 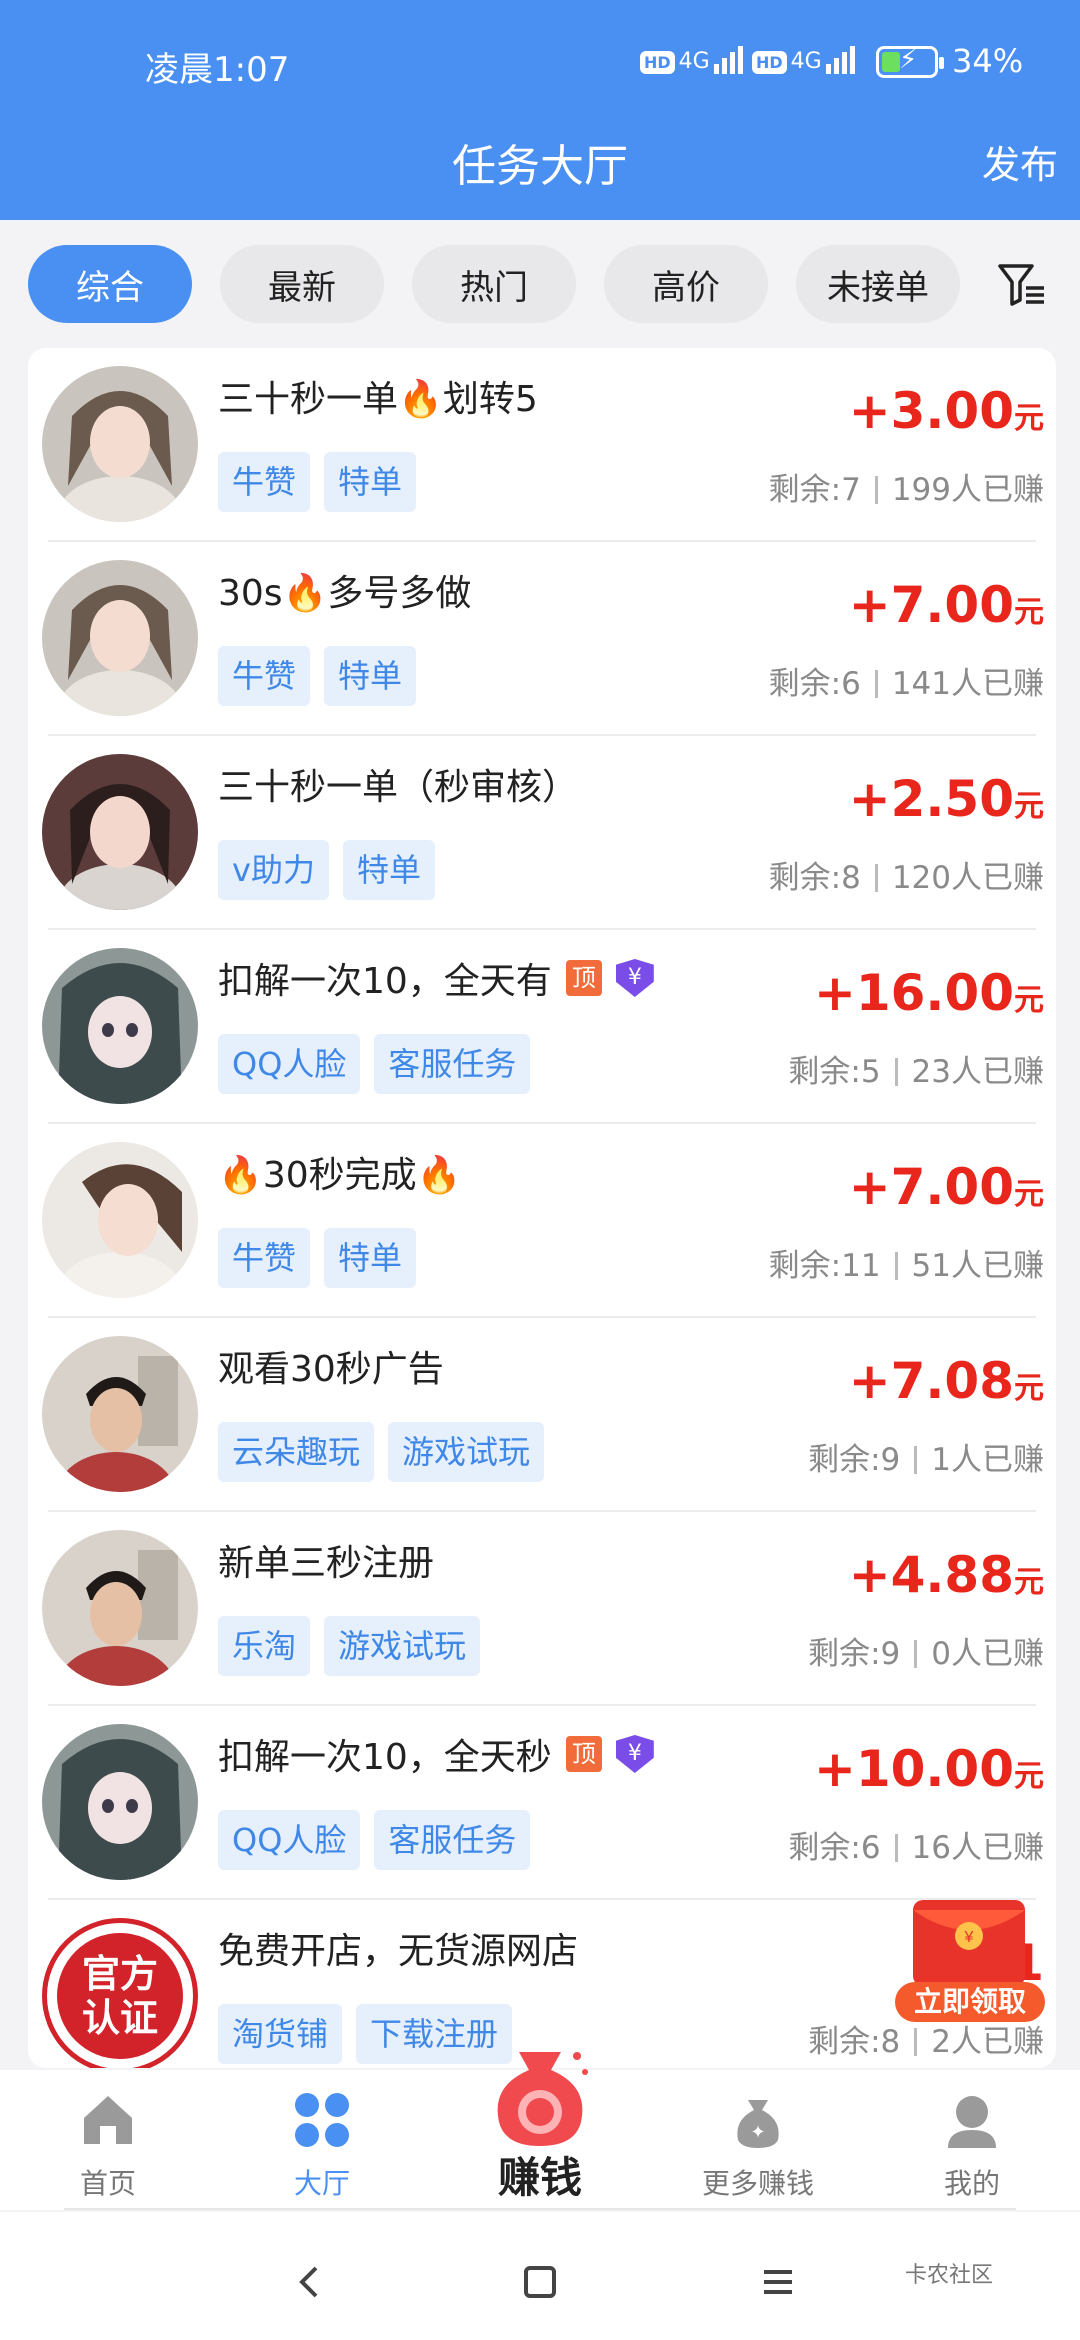 I want to click on remaining-count: 剩余:9, so click(x=854, y=1654).